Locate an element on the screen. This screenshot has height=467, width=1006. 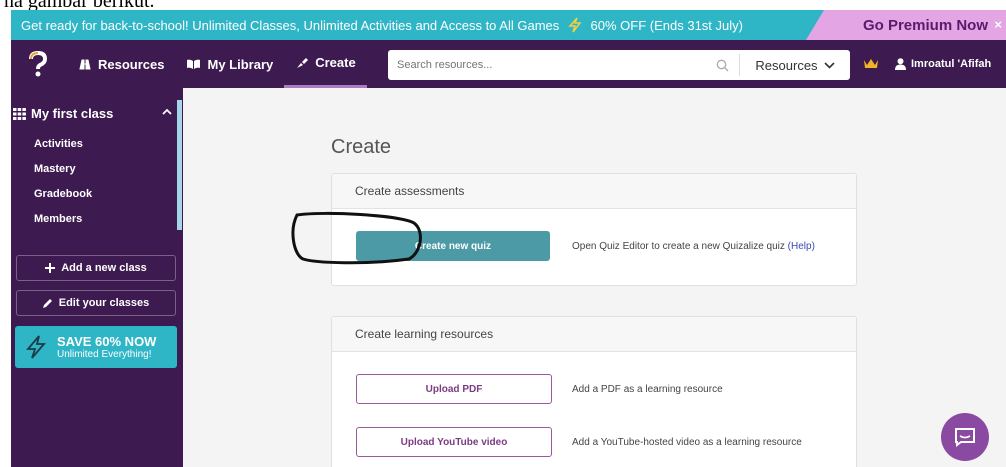
sidebar-item-gradebook: Gradebook is located at coordinates (63, 194).